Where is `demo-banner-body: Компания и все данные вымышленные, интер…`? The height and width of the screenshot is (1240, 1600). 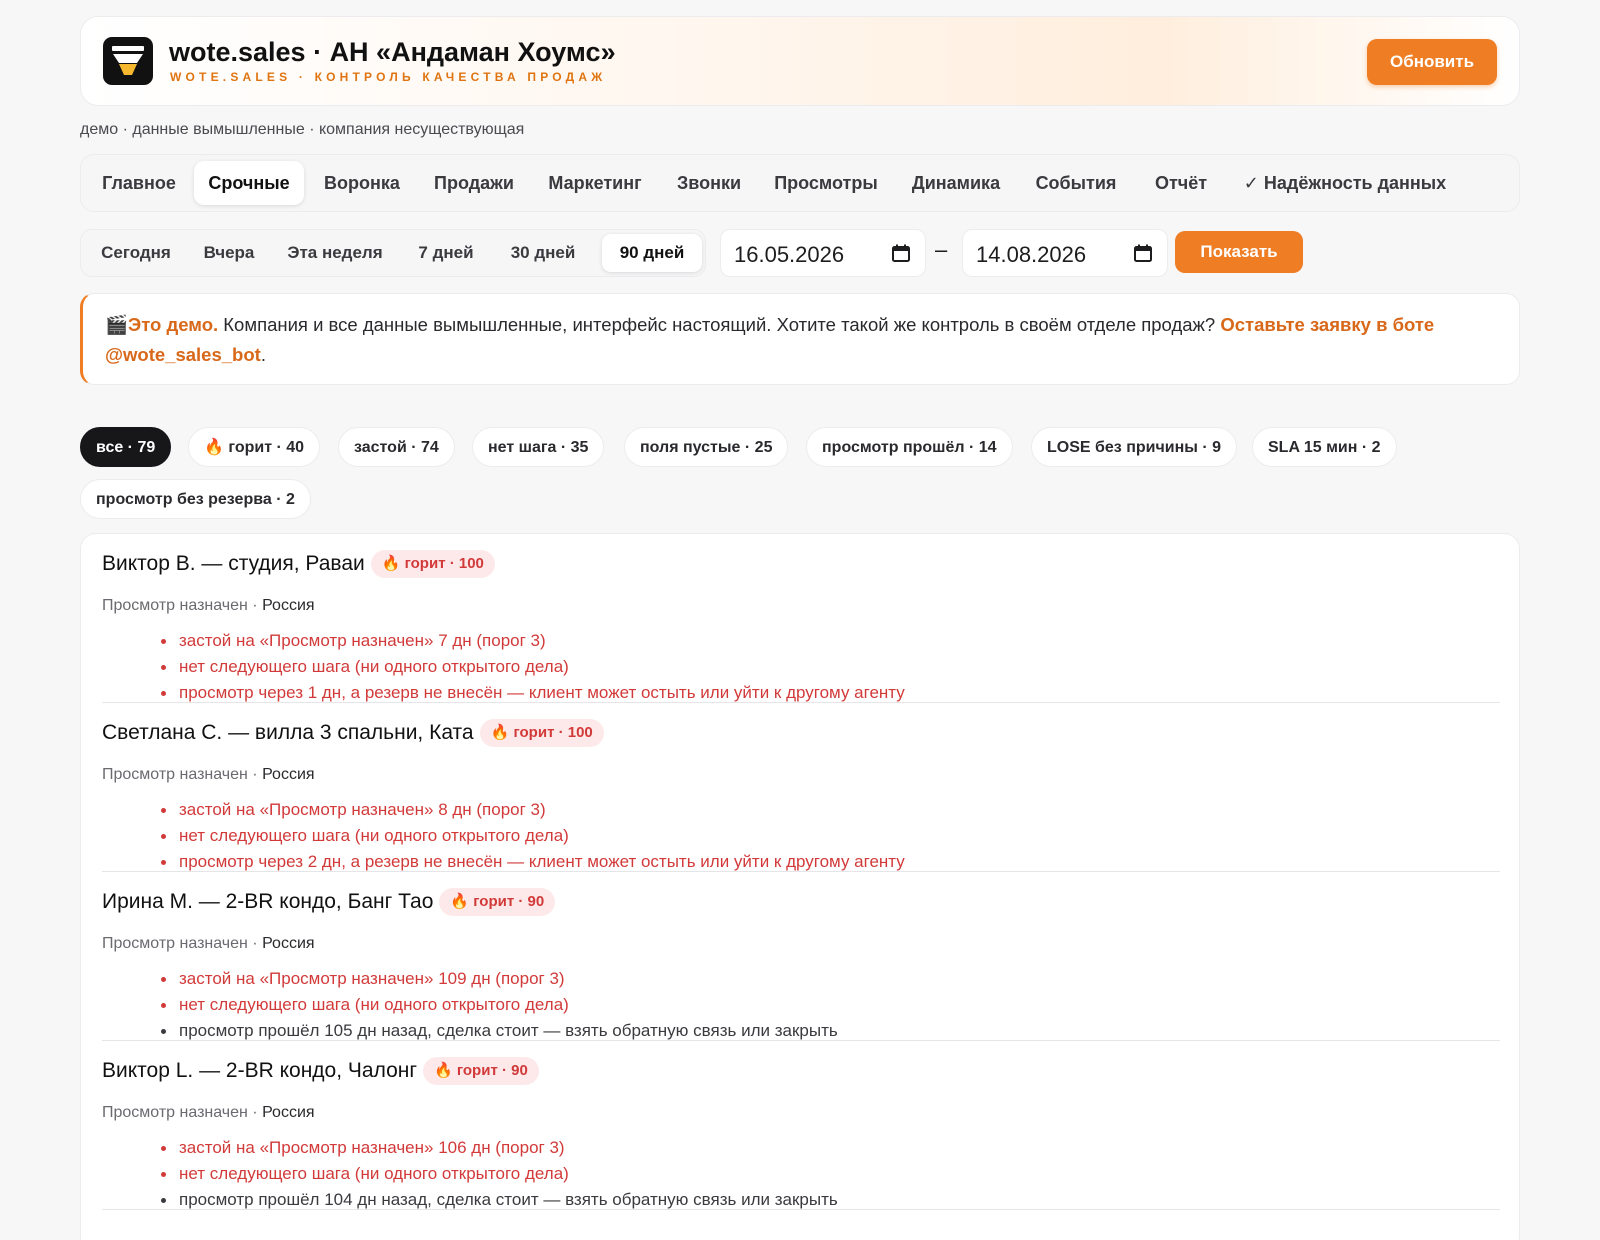
demo-banner-body: Компания и все данные вымышленные, интер… is located at coordinates (719, 324).